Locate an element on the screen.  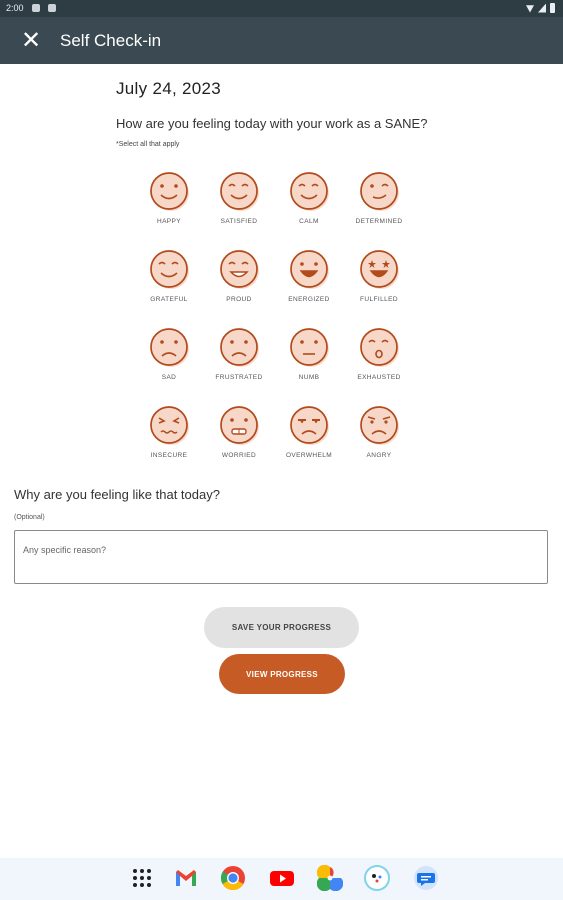
emotion-proud: PROUD is located at coordinates (239, 287).